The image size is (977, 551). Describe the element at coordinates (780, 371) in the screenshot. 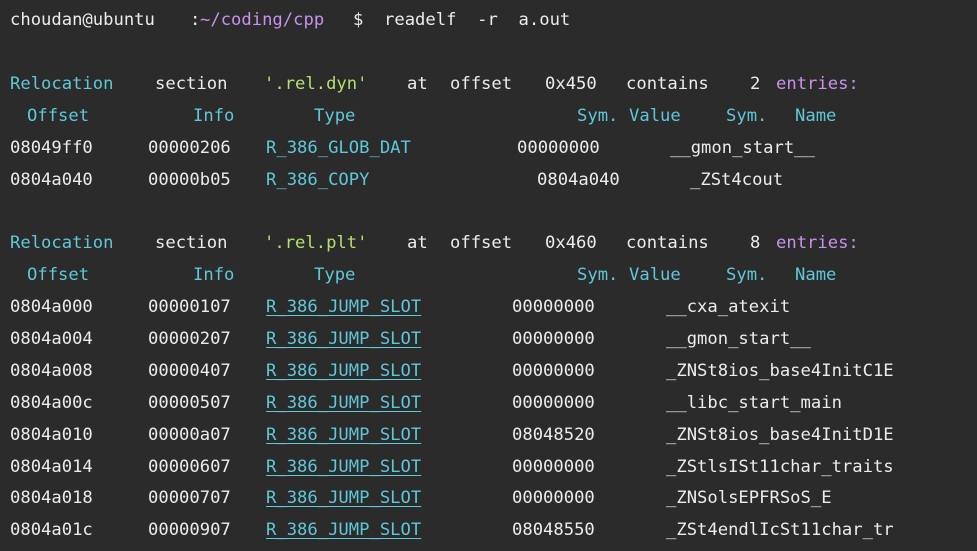

I see `row-sym-name: _ZNSt8ios_base4InitC1E` at that location.